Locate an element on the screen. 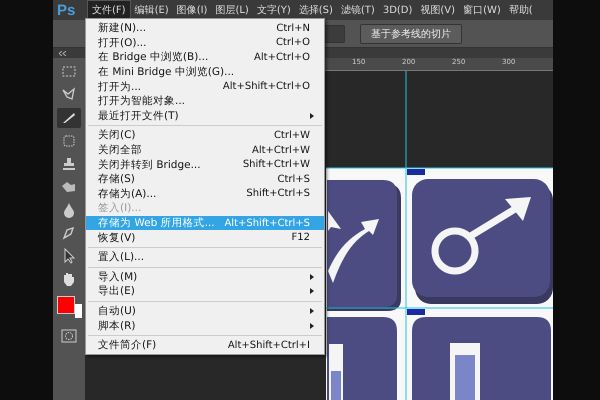 This screenshot has height=400, width=600. shortcut-label: Ctrl+W is located at coordinates (292, 135).